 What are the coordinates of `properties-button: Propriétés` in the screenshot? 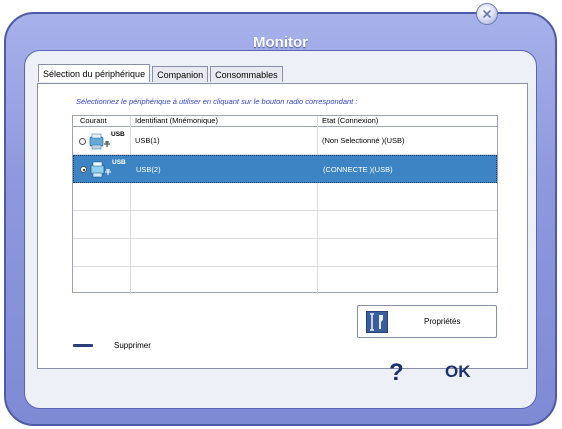 It's located at (427, 321).